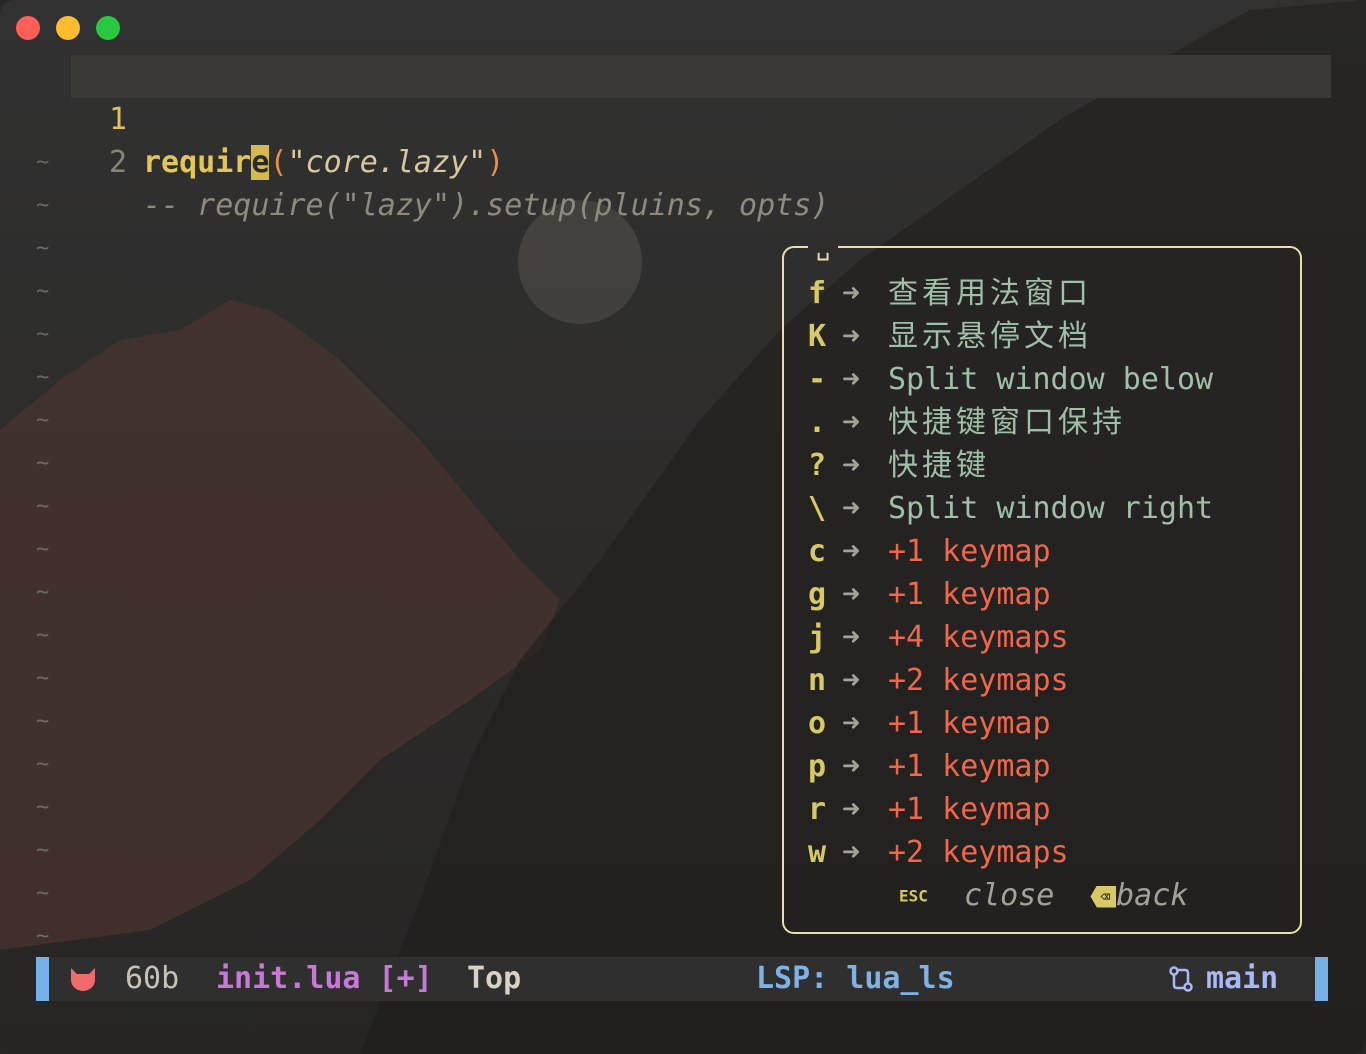 The image size is (1366, 1054). Describe the element at coordinates (817, 293) in the screenshot. I see `keymap-key: f` at that location.